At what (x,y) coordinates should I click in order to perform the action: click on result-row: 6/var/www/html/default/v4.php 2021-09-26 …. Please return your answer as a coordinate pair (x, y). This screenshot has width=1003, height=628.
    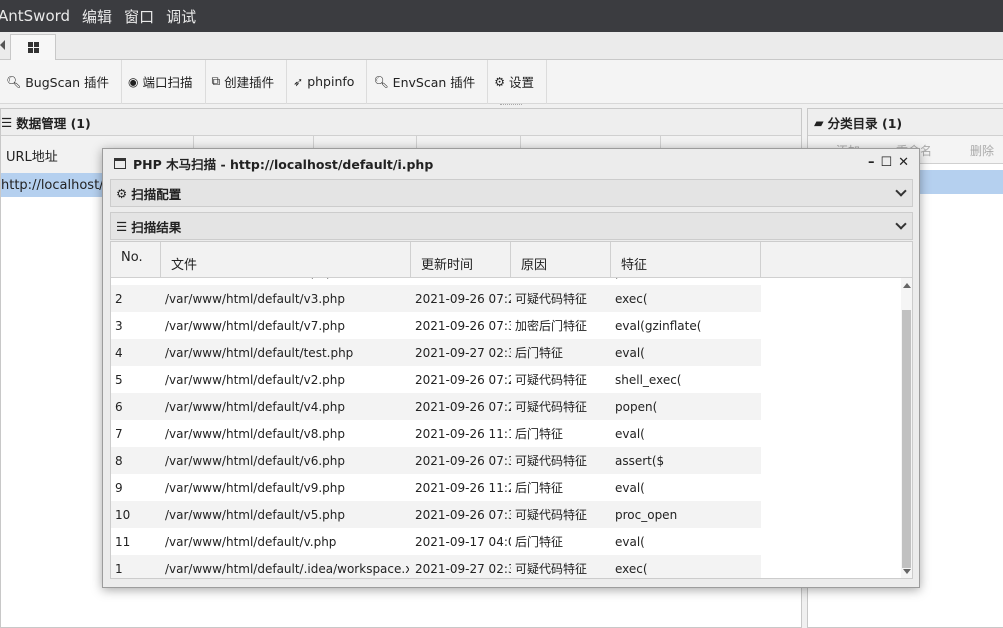
    Looking at the image, I should click on (436, 406).